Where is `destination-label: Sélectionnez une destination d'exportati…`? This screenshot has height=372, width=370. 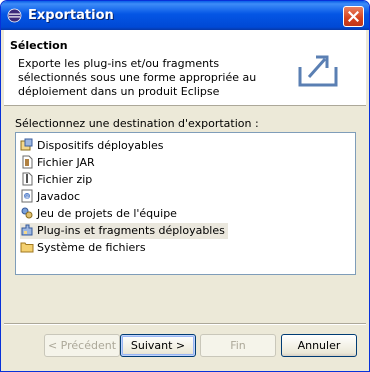
destination-label: Sélectionnez une destination d'exportati… is located at coordinates (137, 123).